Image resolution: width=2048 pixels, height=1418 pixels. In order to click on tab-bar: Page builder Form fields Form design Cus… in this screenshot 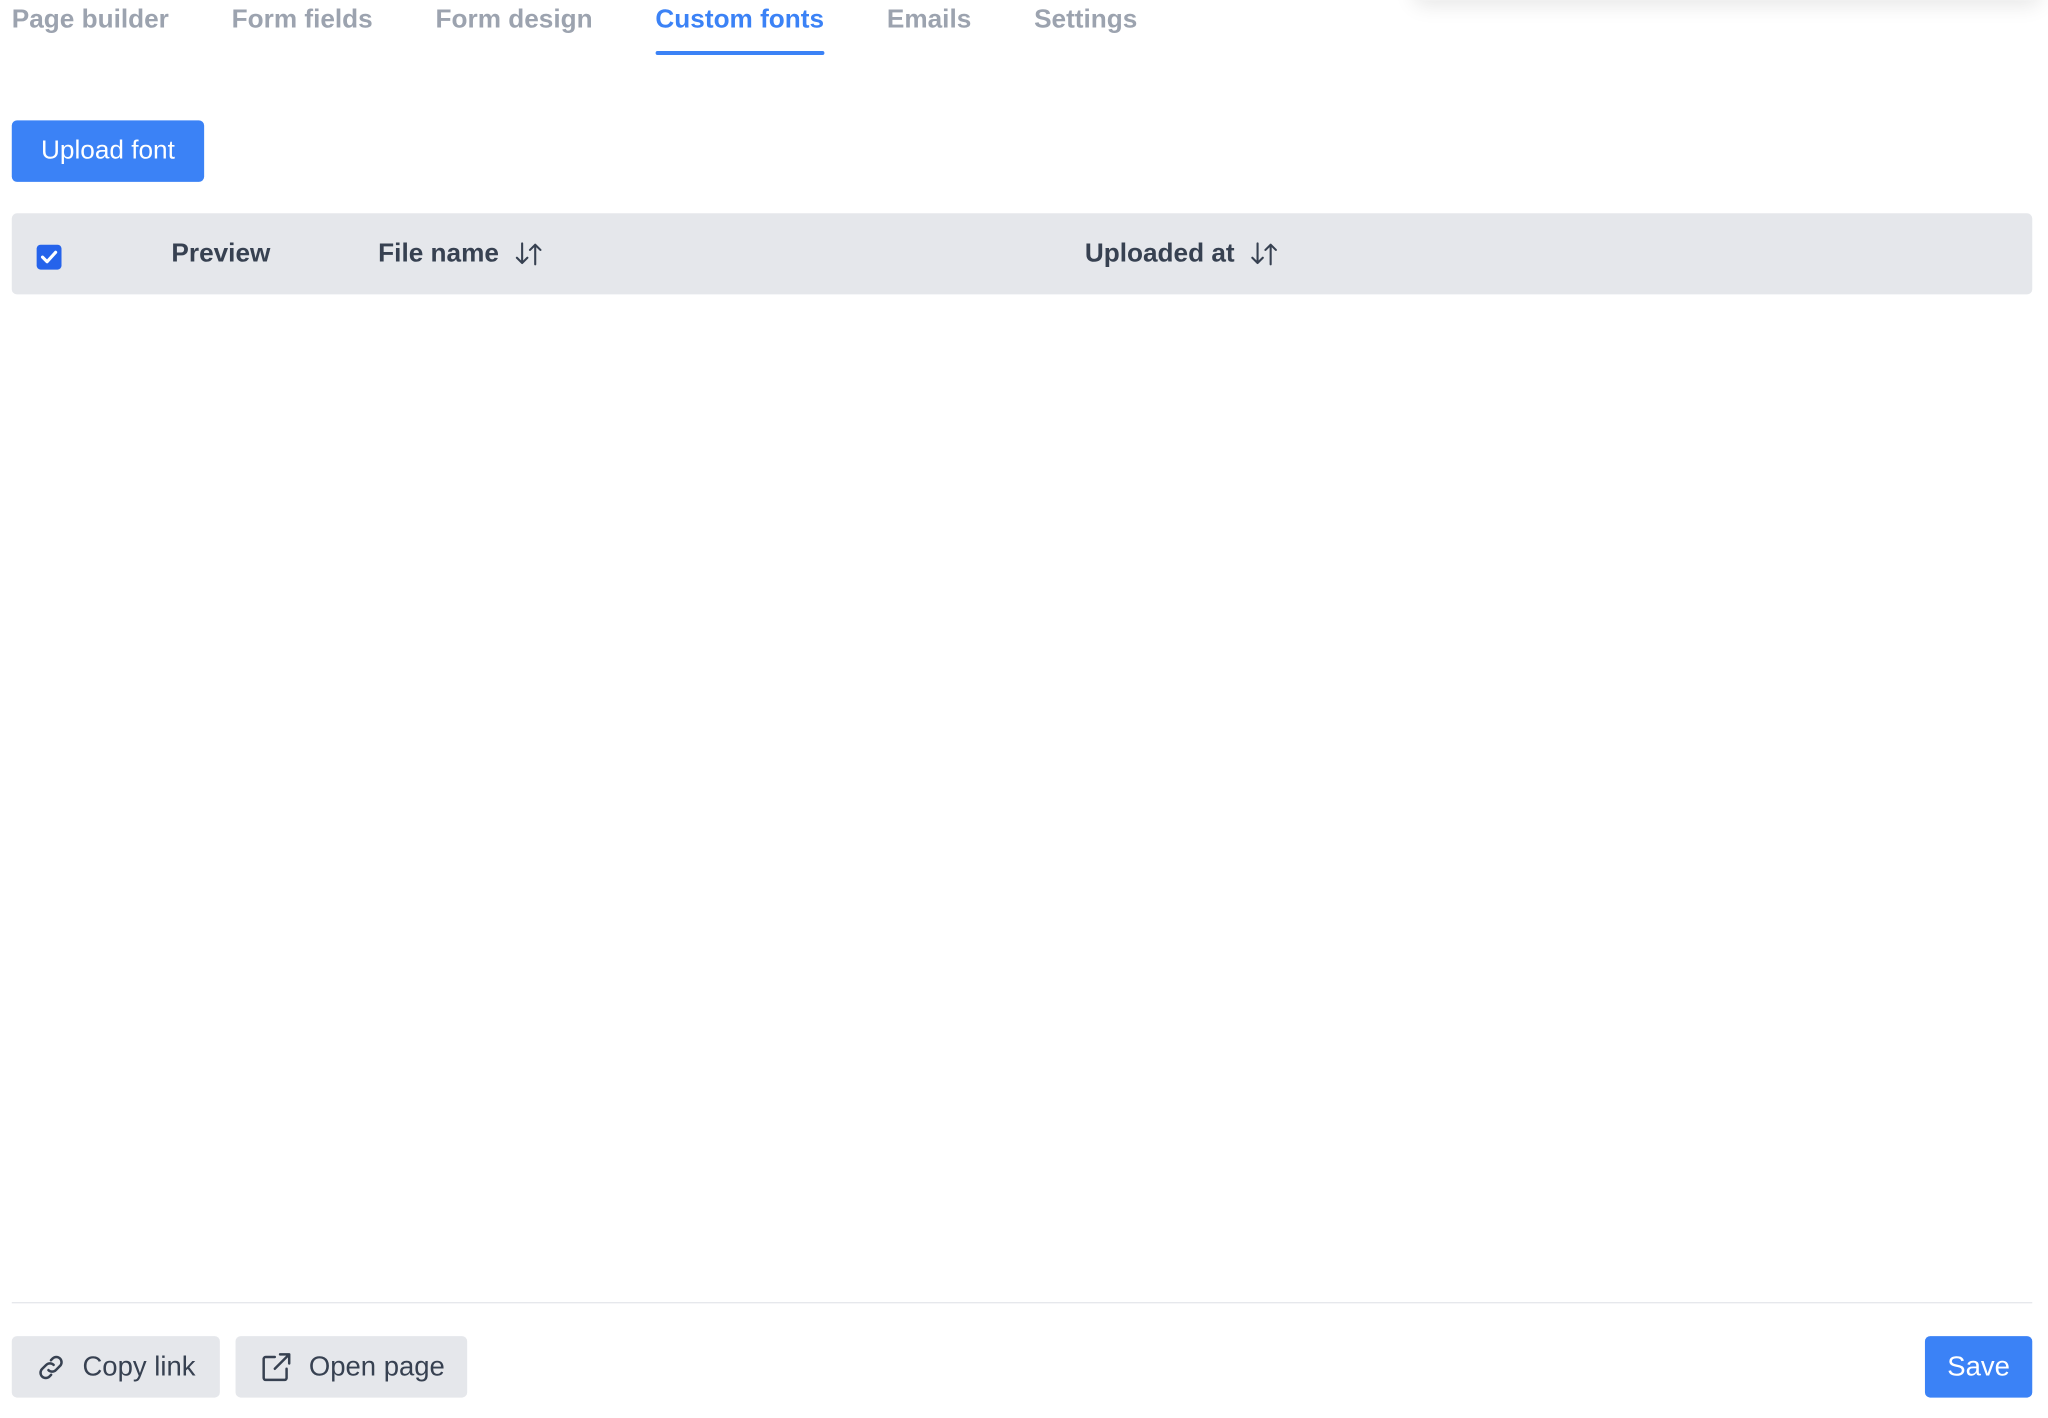, I will do `click(606, 30)`.